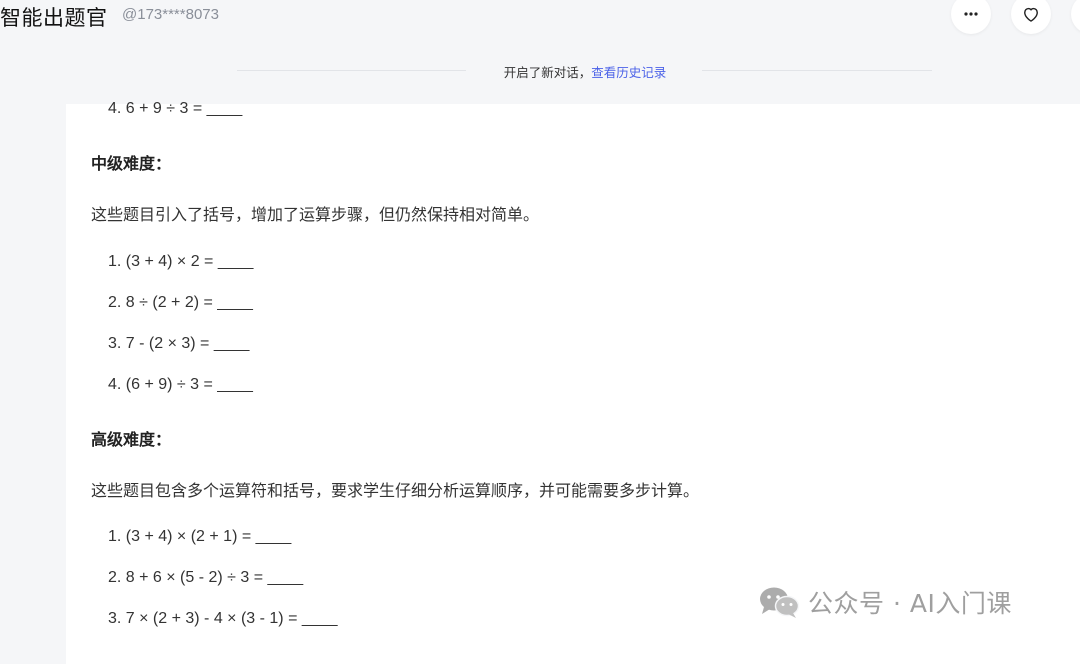 The height and width of the screenshot is (664, 1080). Describe the element at coordinates (971, 14) in the screenshot. I see `more-horizontal-icon` at that location.